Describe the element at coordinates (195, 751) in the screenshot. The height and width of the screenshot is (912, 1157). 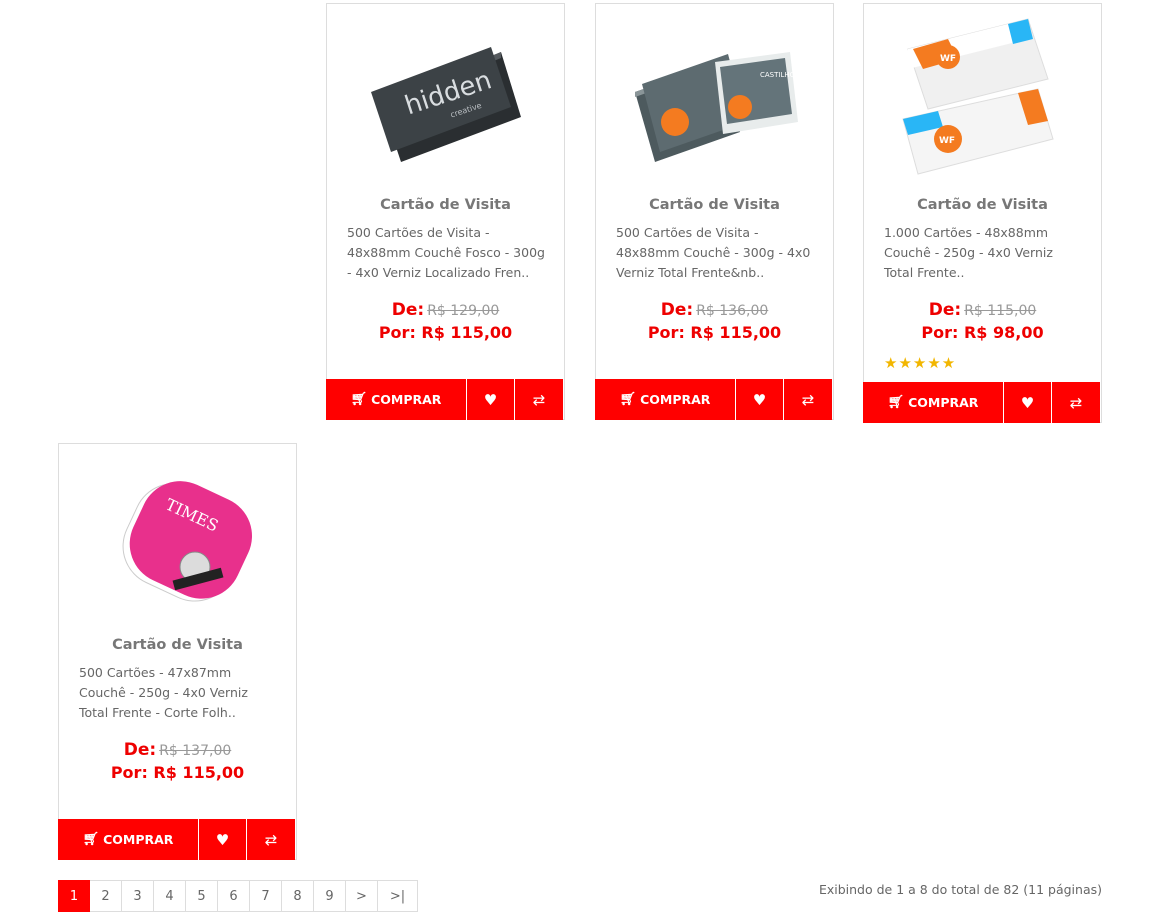
I see `old-price: R$ 137,00` at that location.